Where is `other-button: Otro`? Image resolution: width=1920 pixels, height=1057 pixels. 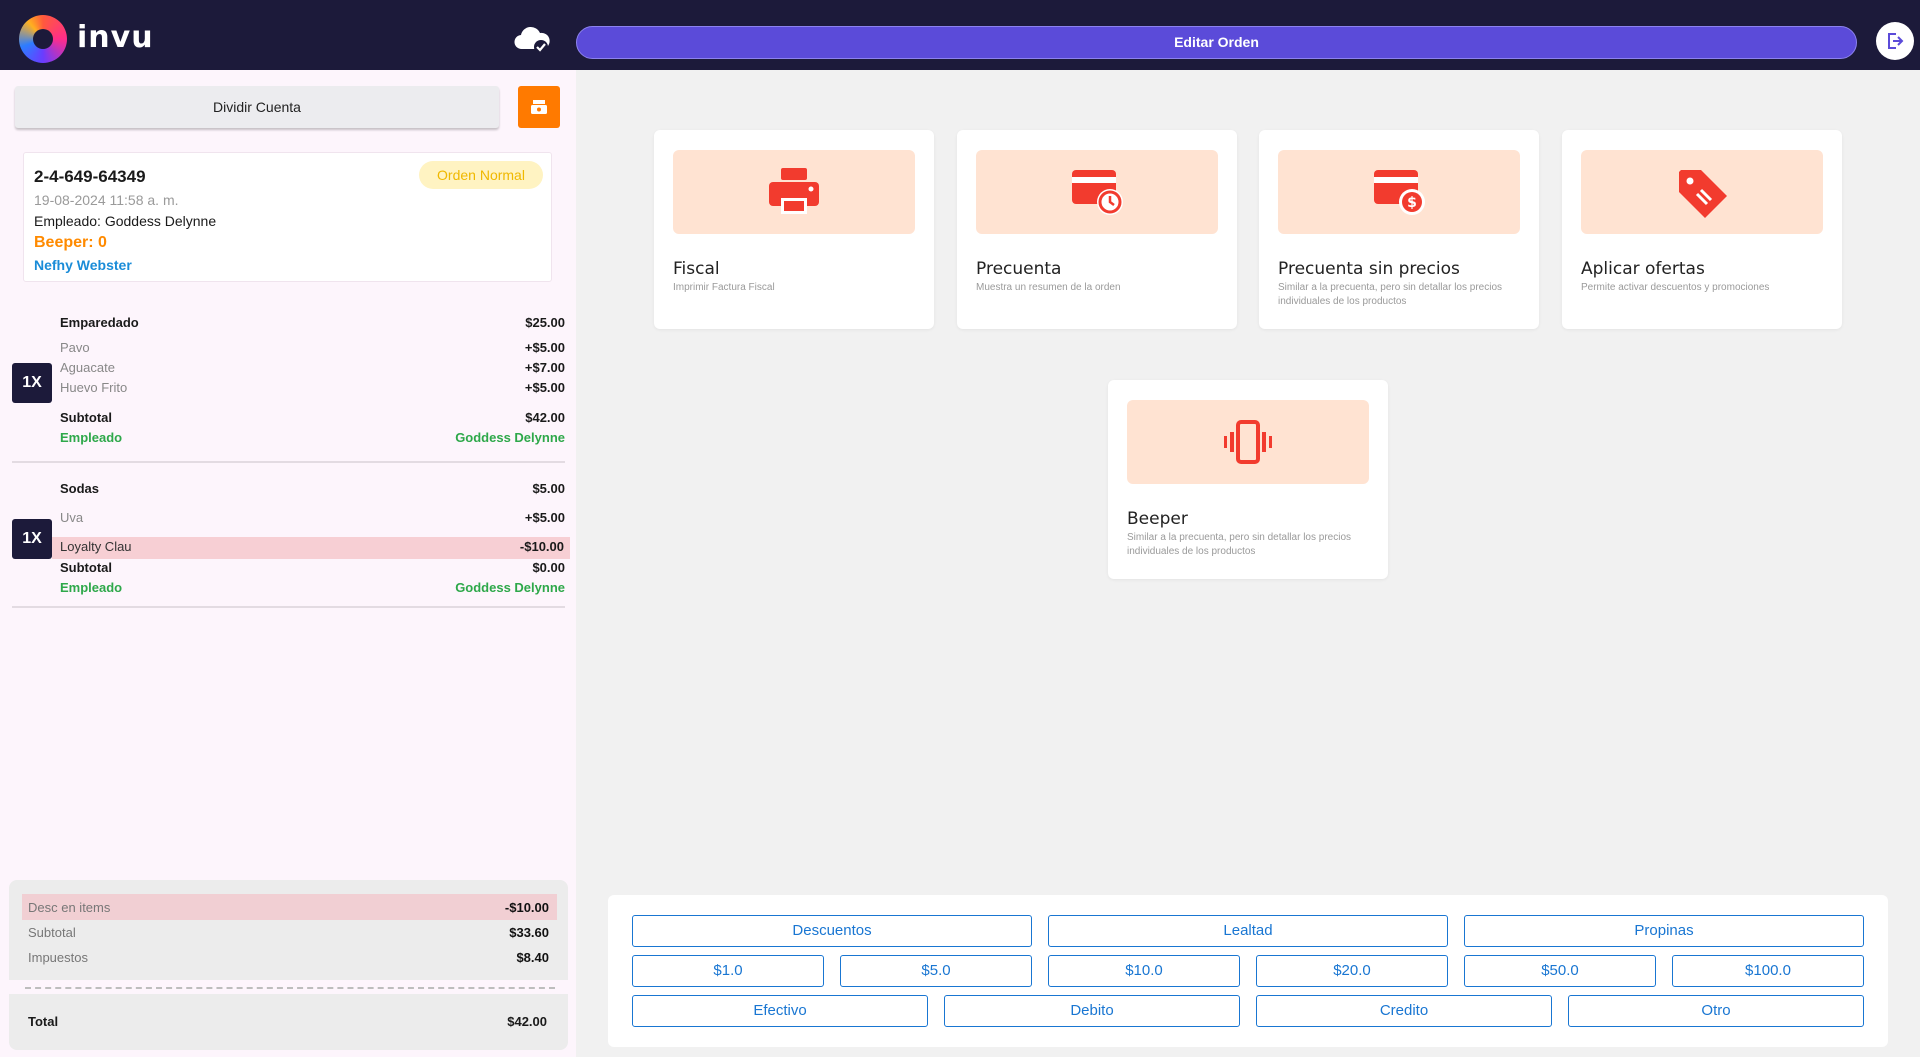
other-button: Otro is located at coordinates (1716, 1011).